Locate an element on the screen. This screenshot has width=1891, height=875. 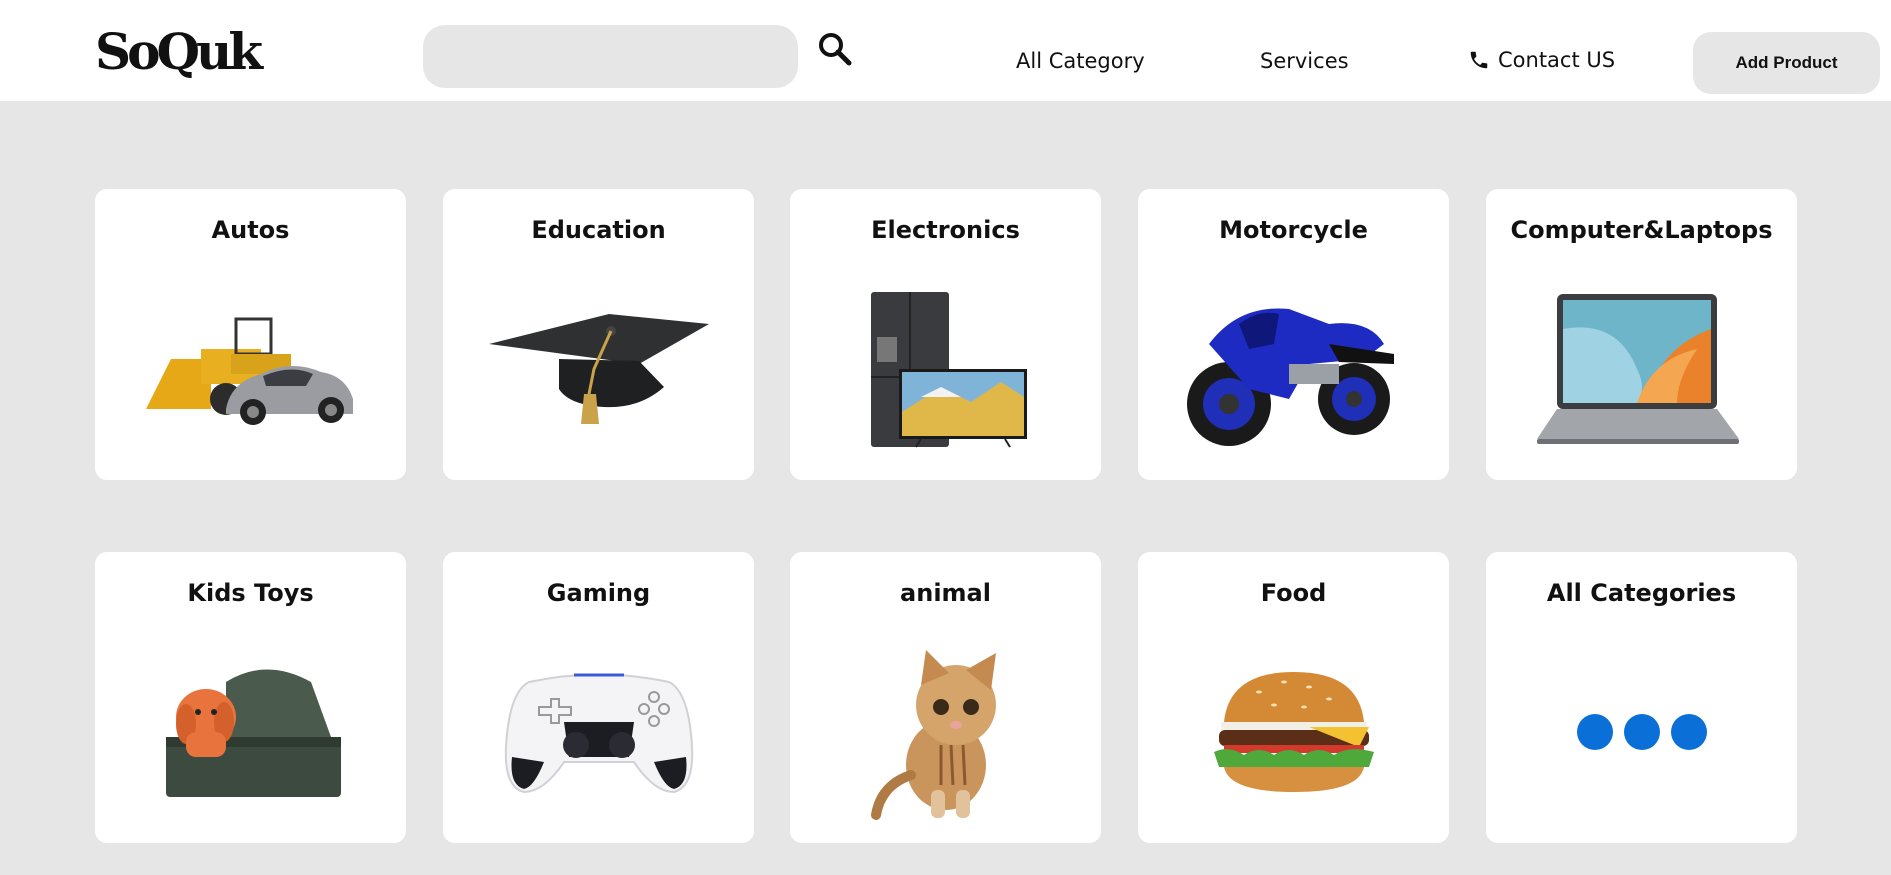
category-card-motorcycle: Motorcycle is located at coordinates (1293, 334).